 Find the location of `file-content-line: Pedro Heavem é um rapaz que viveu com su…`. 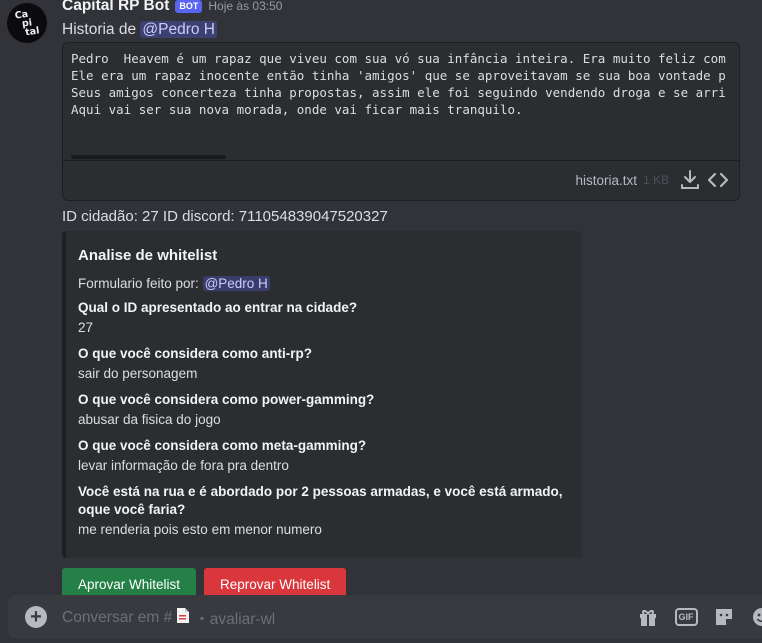

file-content-line: Pedro Heavem é um rapaz que viveu com su… is located at coordinates (398, 58).